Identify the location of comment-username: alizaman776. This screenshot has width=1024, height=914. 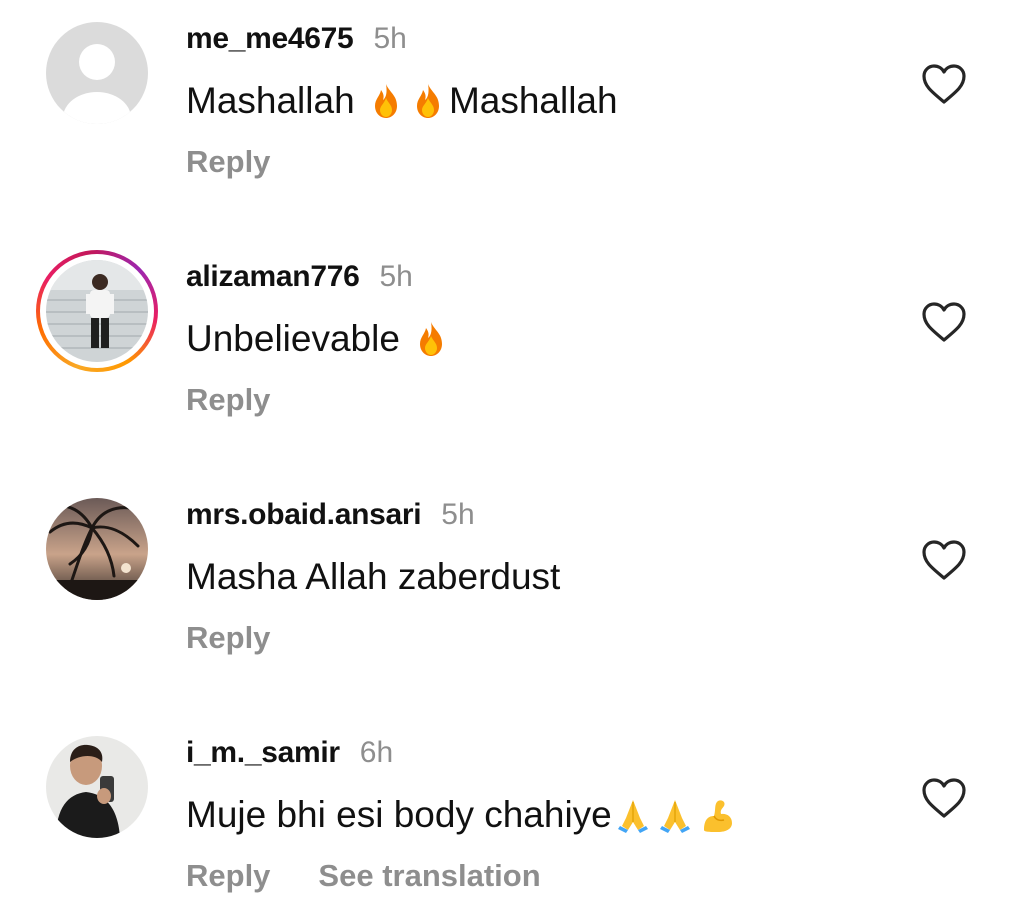
(273, 277).